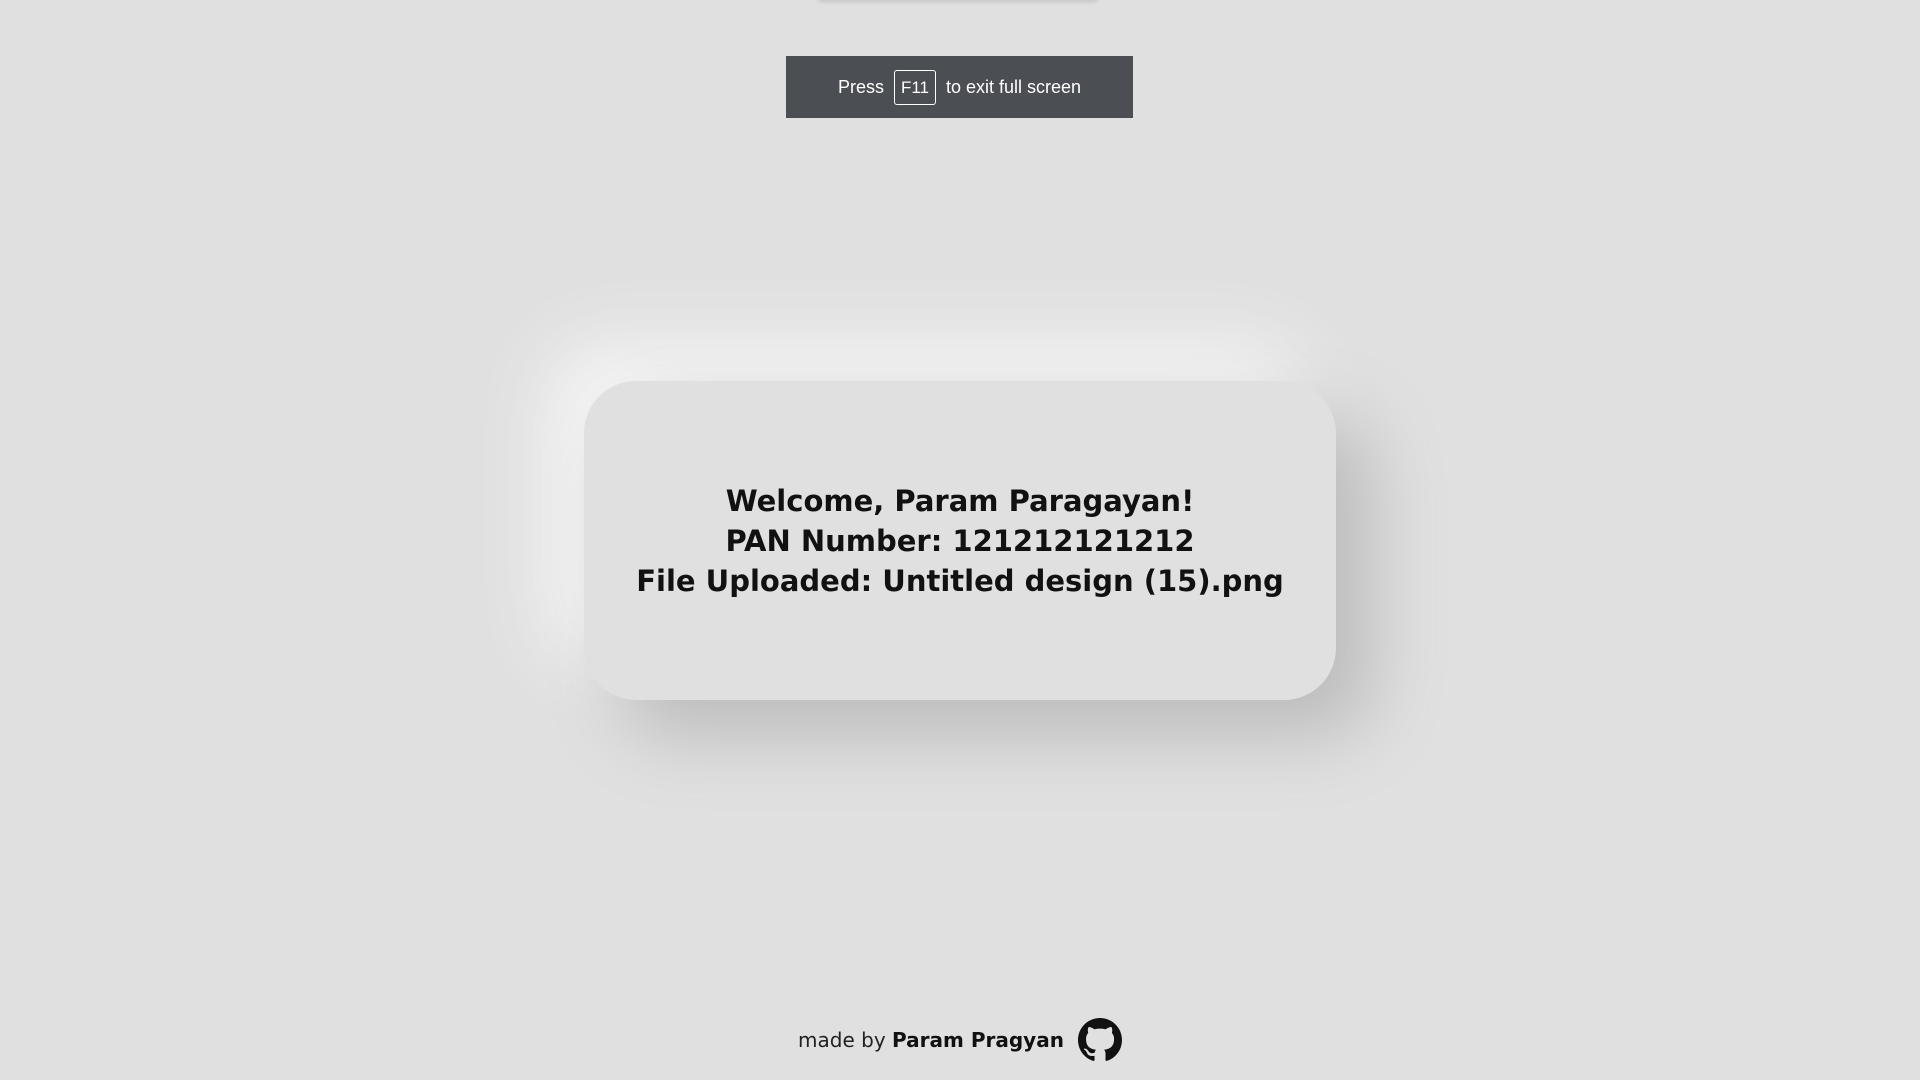 Image resolution: width=1920 pixels, height=1080 pixels. I want to click on fullscreen-notice-prefix: Press, so click(860, 86).